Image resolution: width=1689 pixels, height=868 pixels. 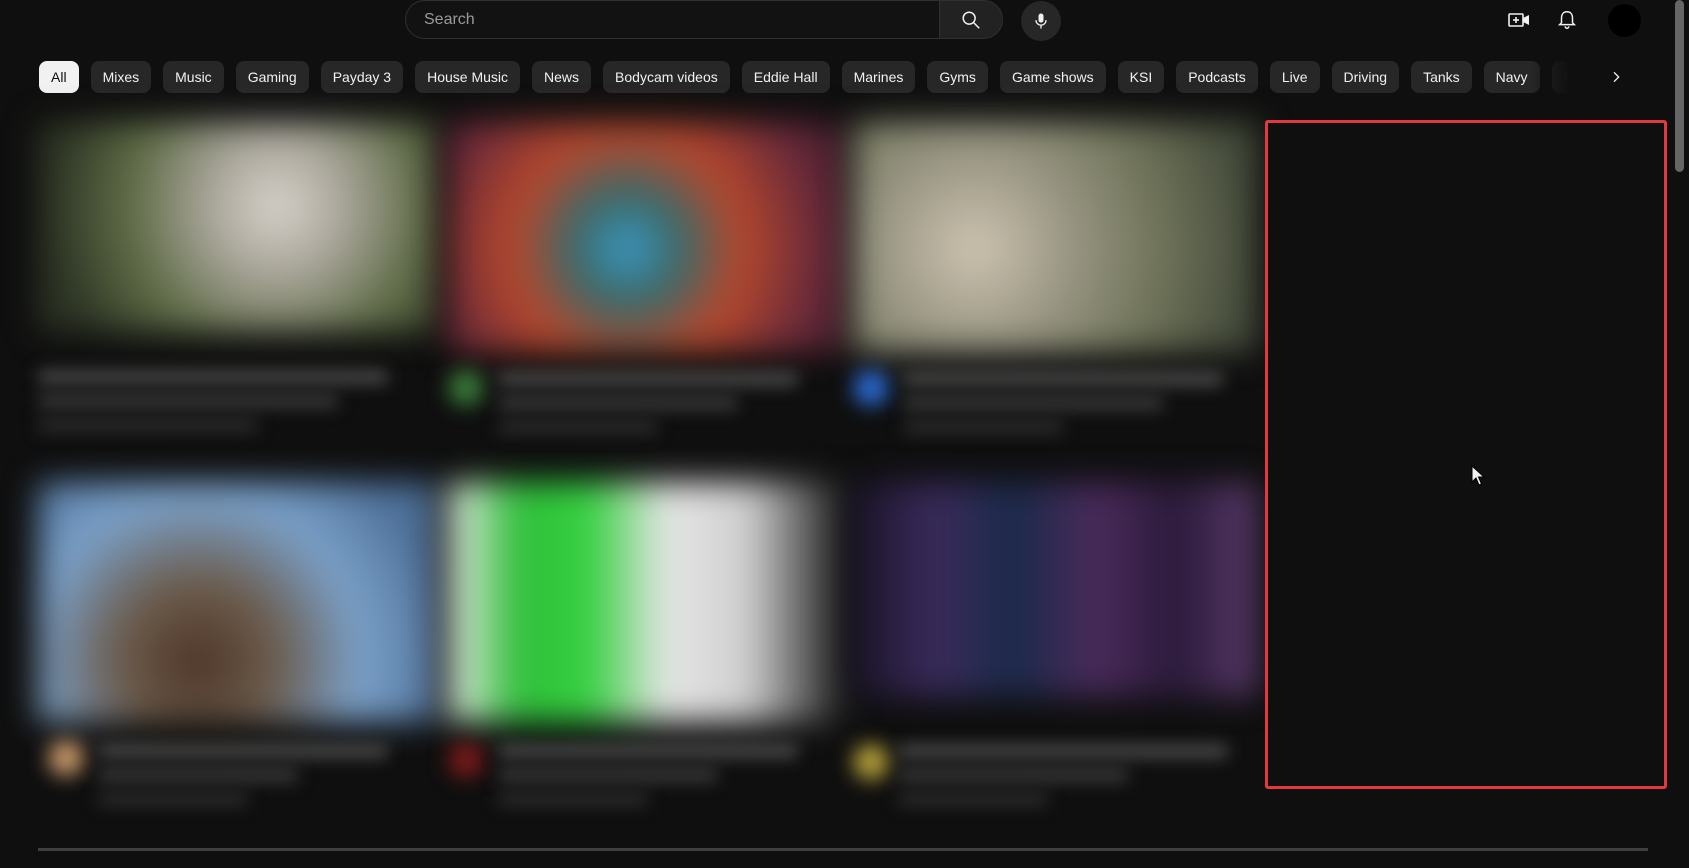 I want to click on chips-fade, so click(x=1565, y=77).